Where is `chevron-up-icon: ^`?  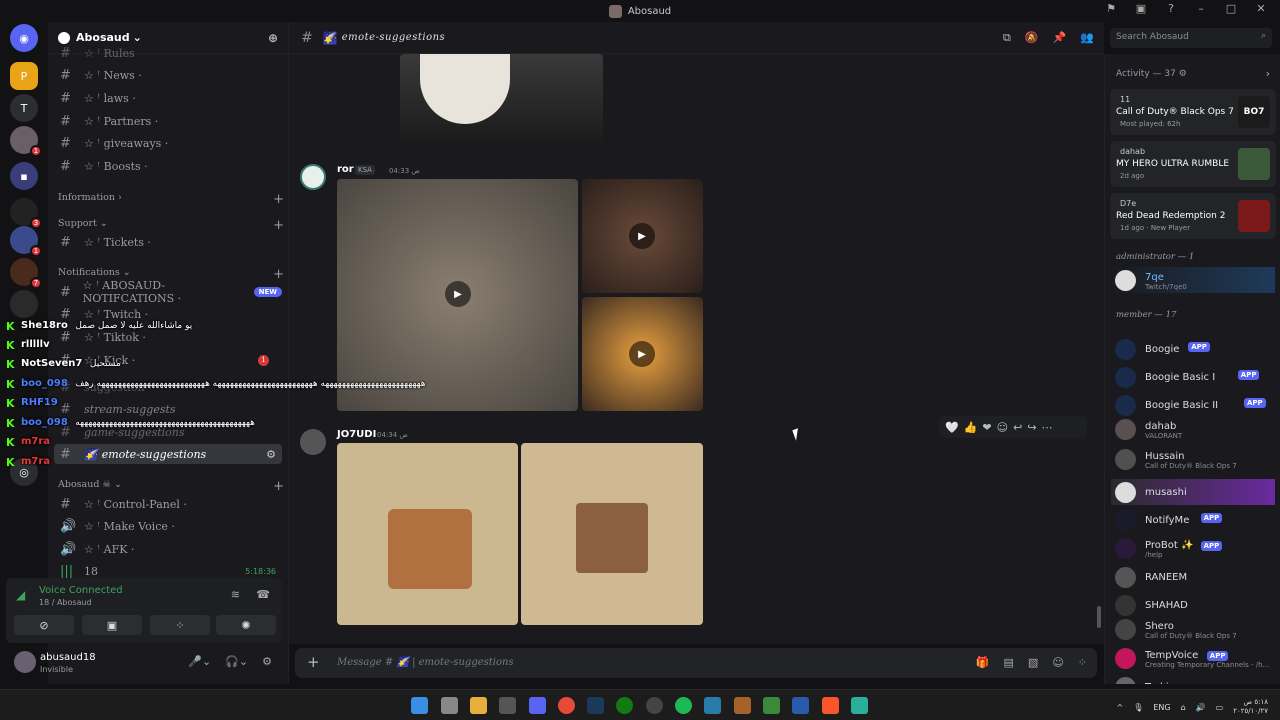 chevron-up-icon: ^ is located at coordinates (1119, 707).